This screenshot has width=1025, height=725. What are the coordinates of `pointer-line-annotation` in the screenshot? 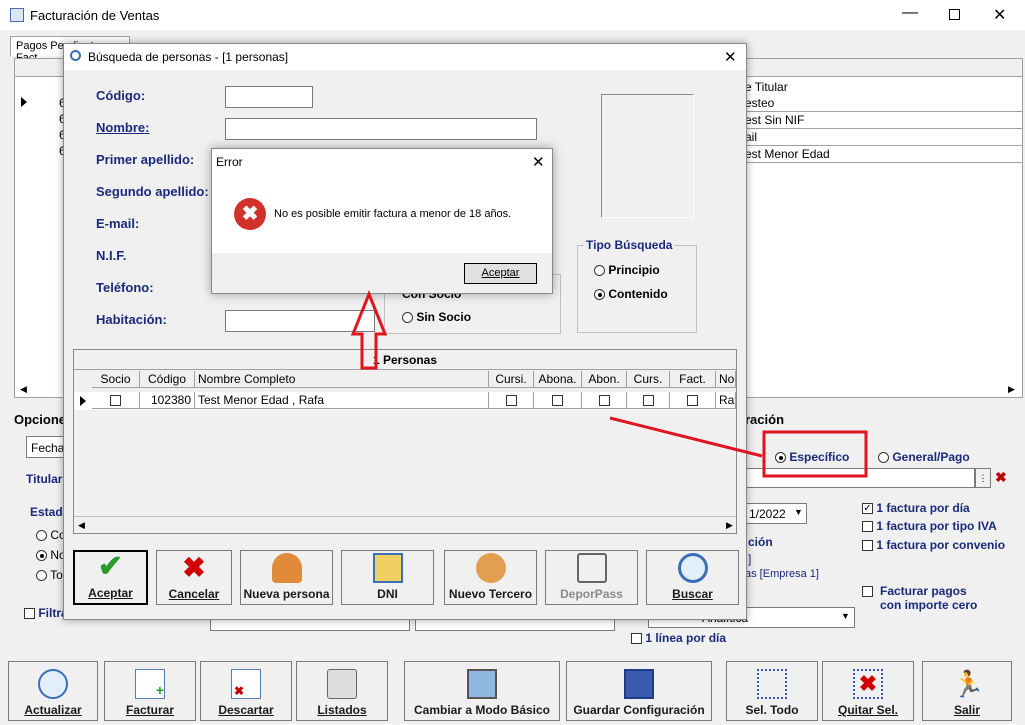 It's located at (686, 437).